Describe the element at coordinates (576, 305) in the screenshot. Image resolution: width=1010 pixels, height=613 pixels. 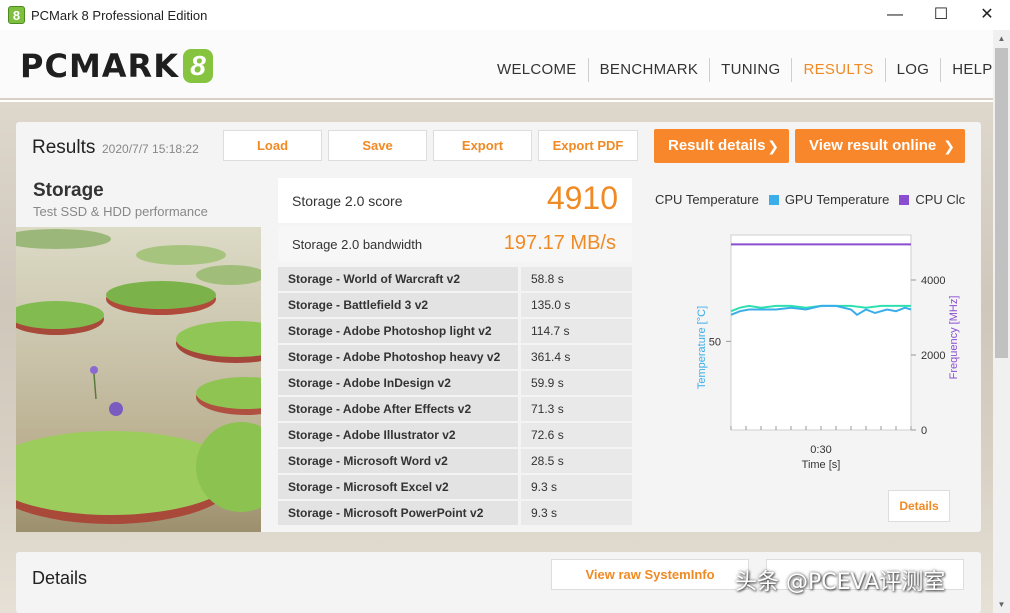
I see `test-time: 135.0 s` at that location.